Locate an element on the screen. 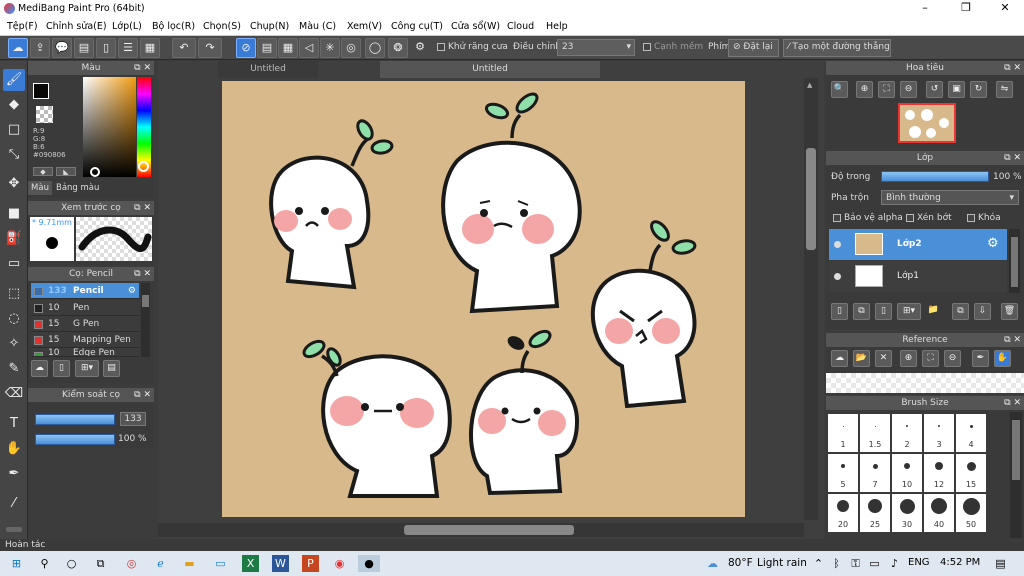  notification-icon: ▤ is located at coordinates (1000, 563).